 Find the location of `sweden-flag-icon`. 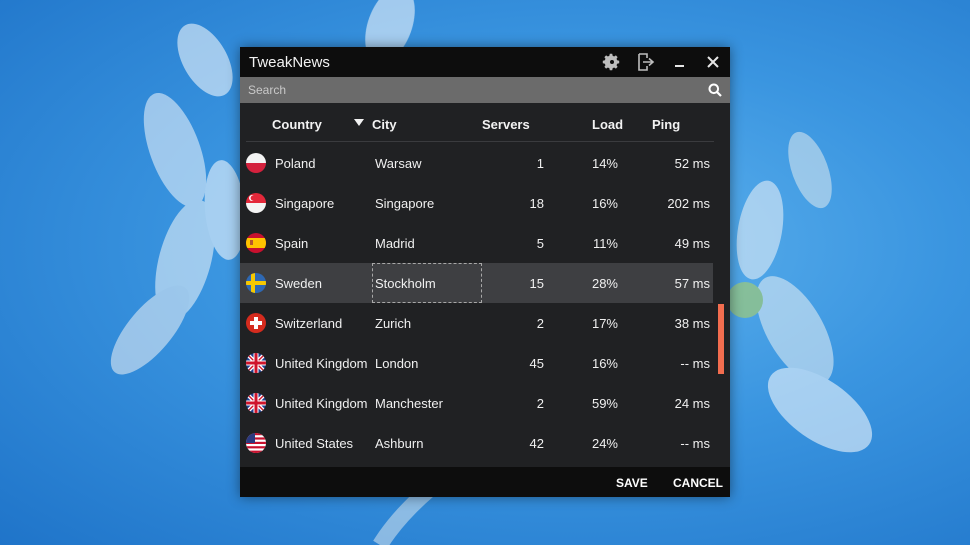

sweden-flag-icon is located at coordinates (256, 283).